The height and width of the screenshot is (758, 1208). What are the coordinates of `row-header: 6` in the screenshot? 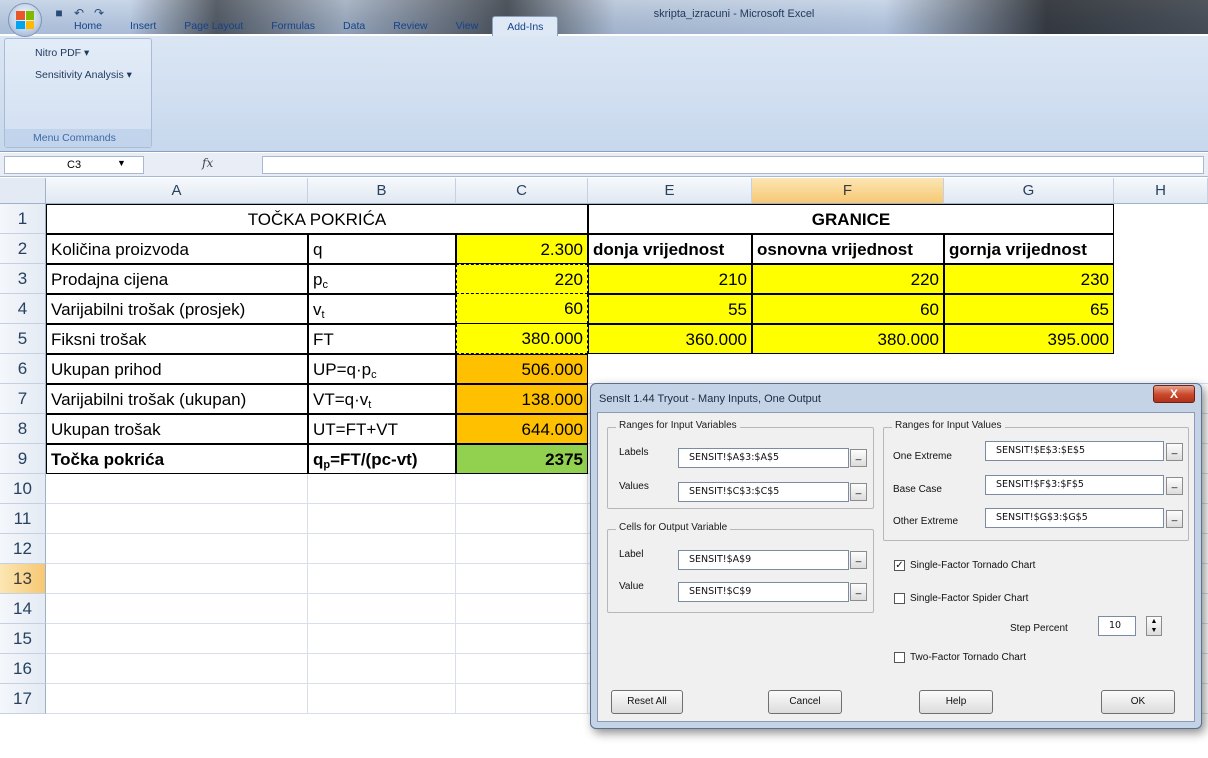 It's located at (23, 369).